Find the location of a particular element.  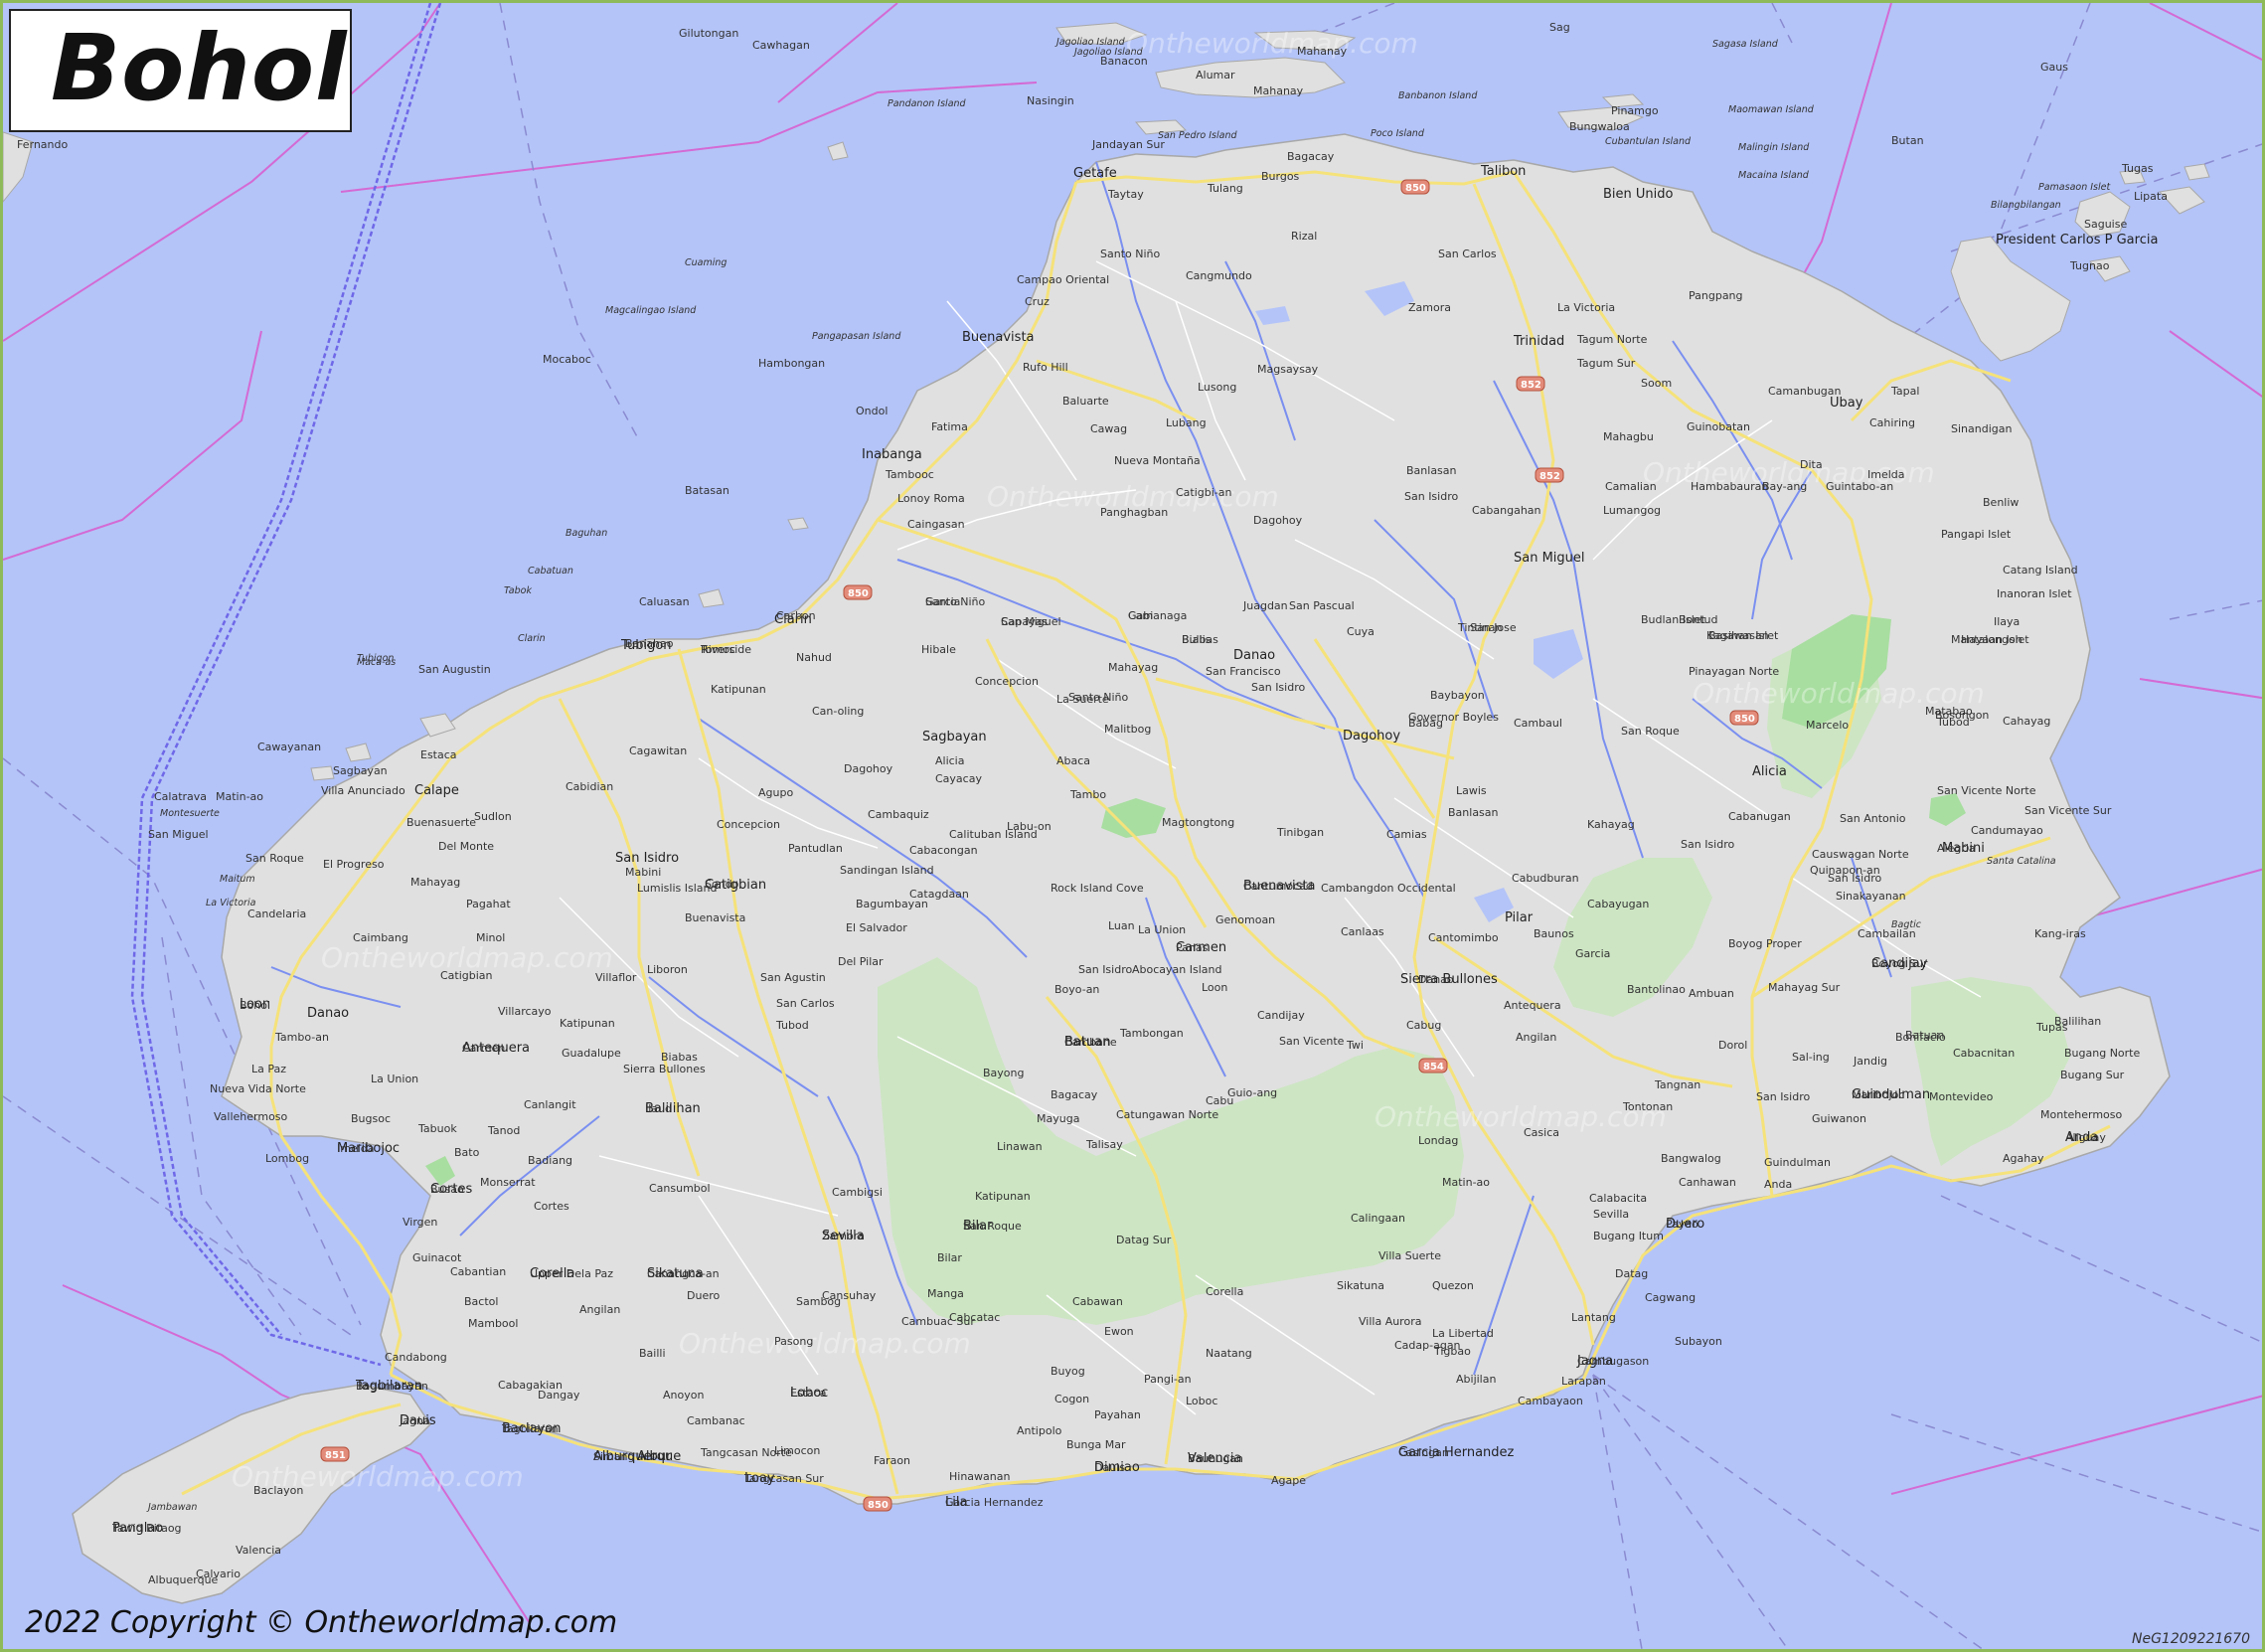

place-label: Anoyon is located at coordinates (683, 1395).